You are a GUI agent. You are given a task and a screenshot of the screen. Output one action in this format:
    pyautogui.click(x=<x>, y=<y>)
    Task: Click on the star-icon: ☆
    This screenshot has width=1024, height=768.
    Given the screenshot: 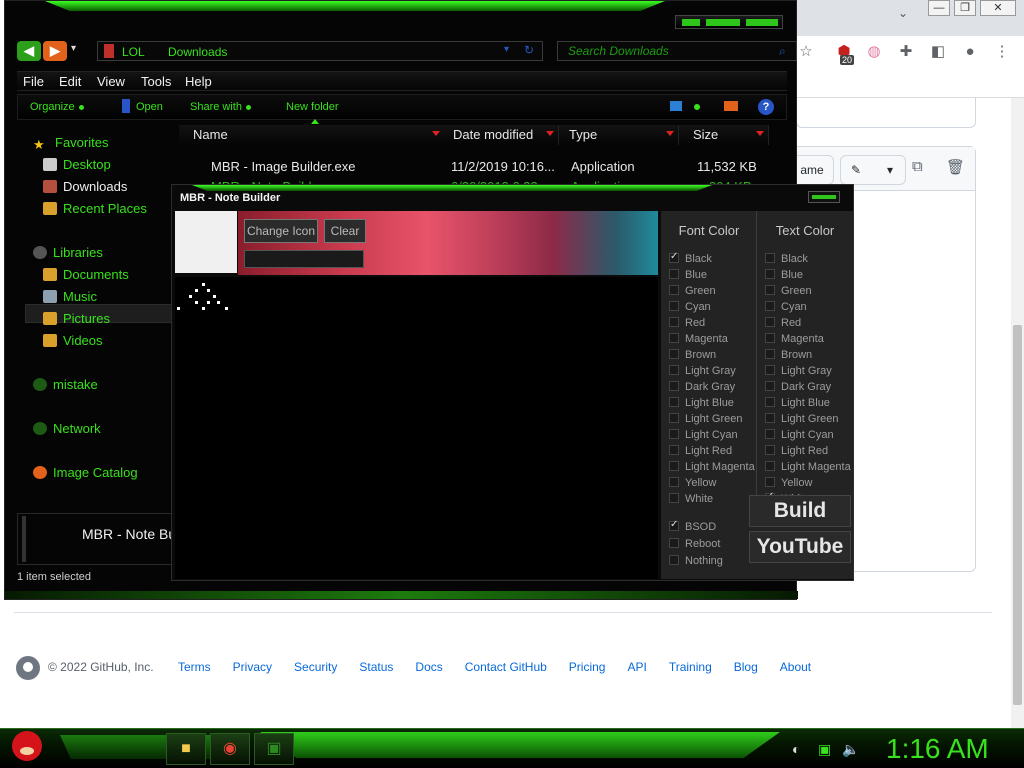 What is the action you would take?
    pyautogui.click(x=806, y=52)
    